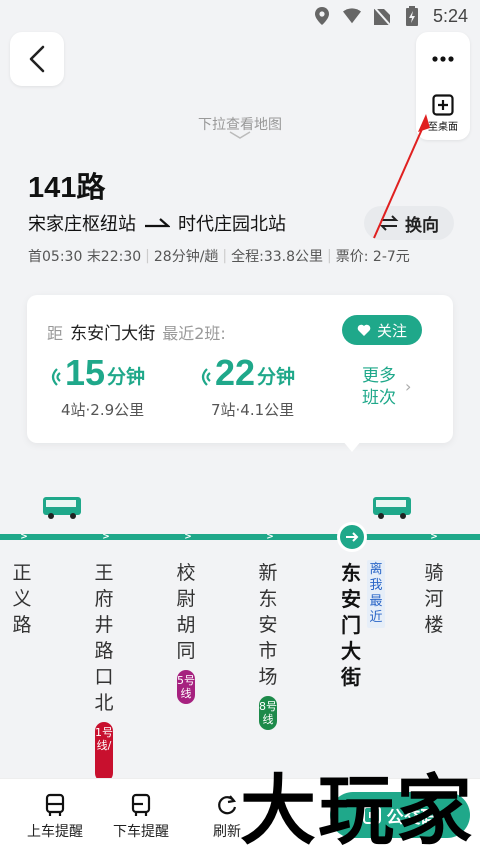 The width and height of the screenshot is (480, 853). Describe the element at coordinates (240, 16) in the screenshot. I see `status-bar: 5:24` at that location.